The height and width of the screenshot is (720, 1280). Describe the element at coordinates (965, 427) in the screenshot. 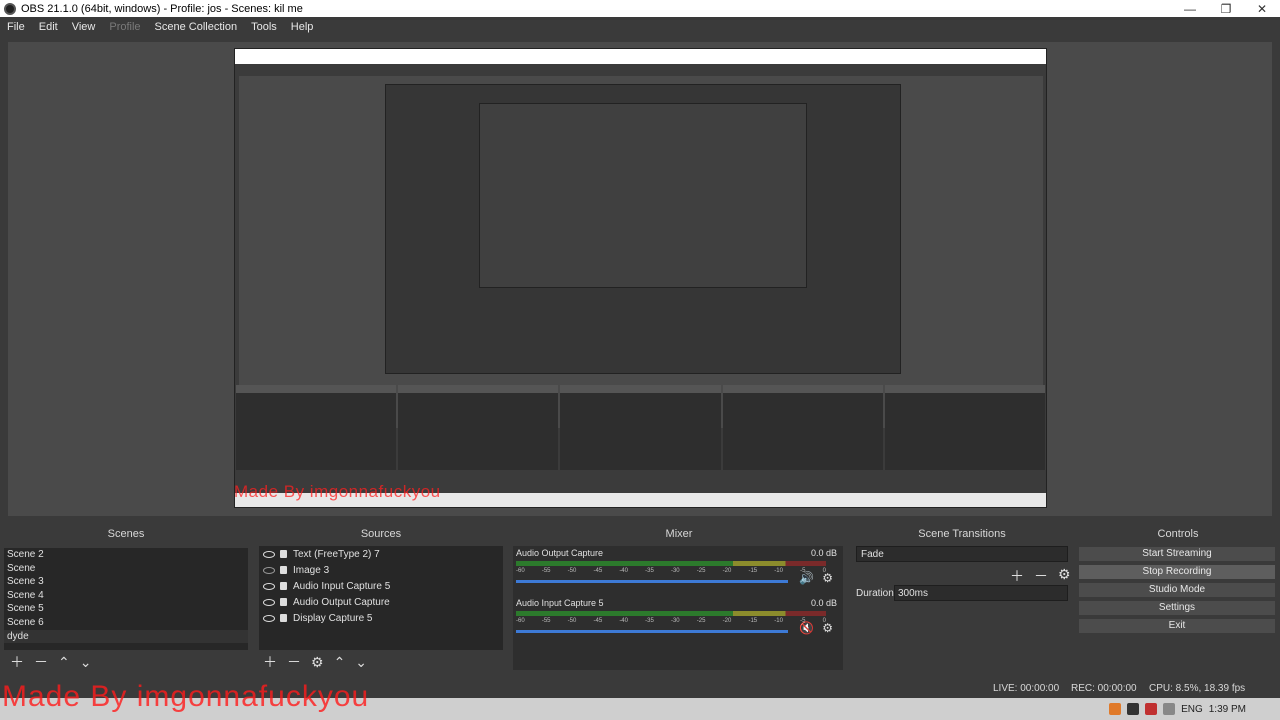

I see `nested-controls-dock` at that location.